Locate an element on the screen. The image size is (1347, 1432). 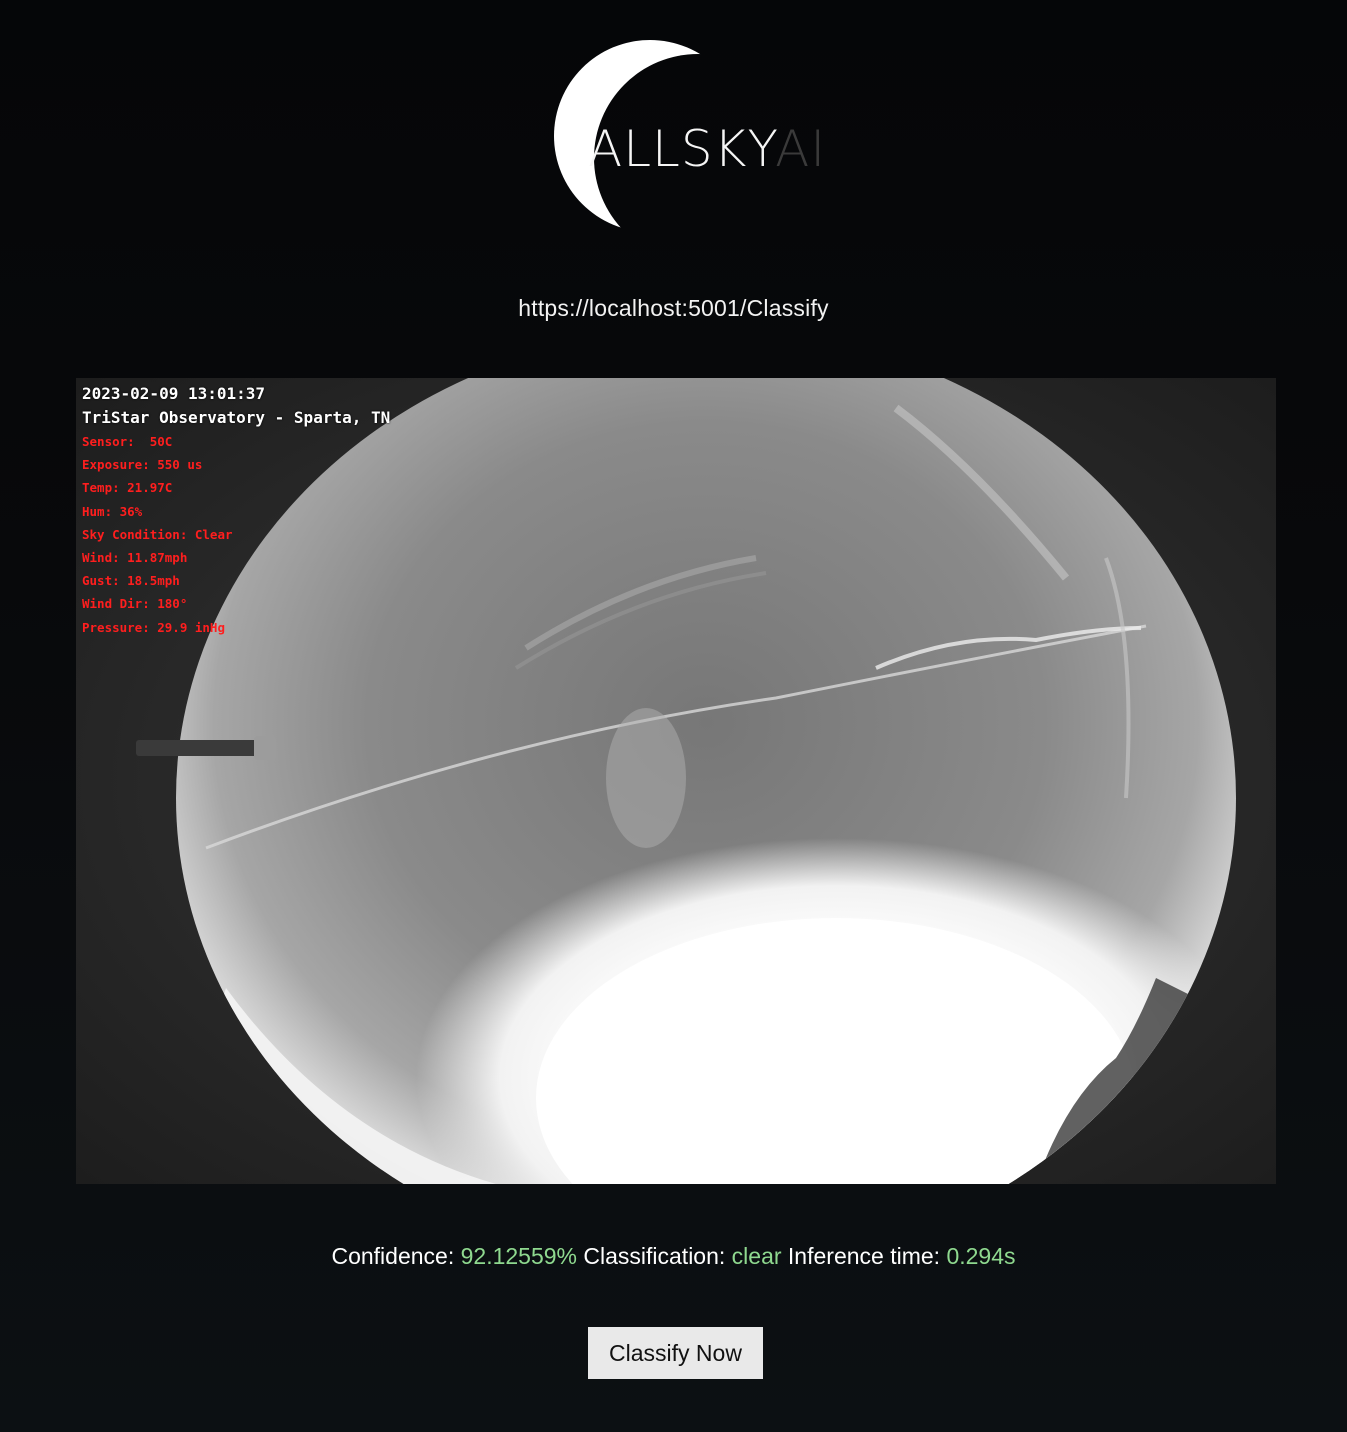
overlay-wind-dir: Wind Dir: 180° is located at coordinates (135, 604).